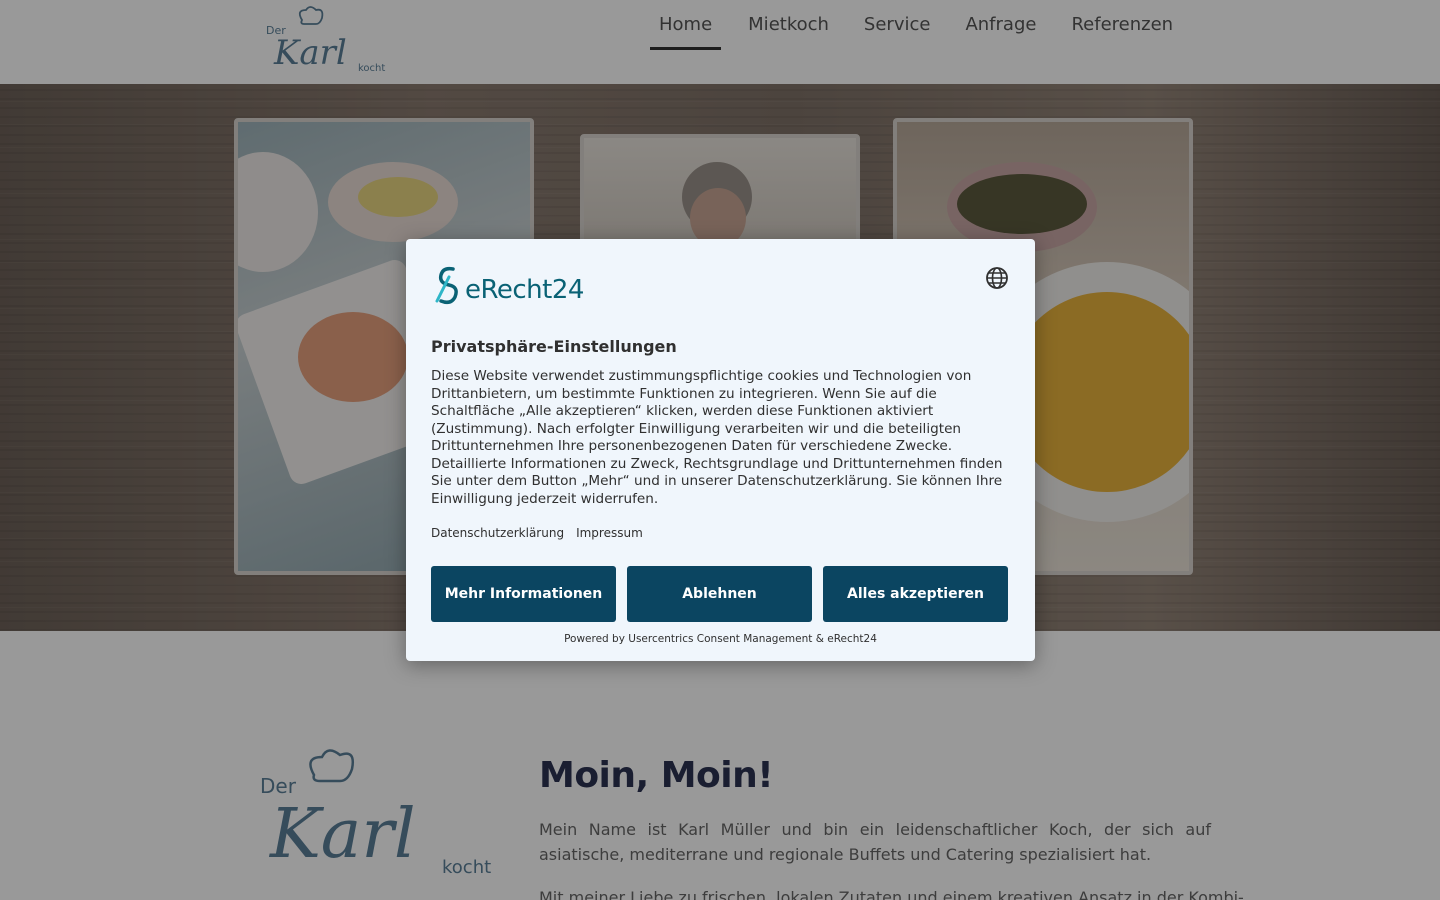 This screenshot has height=900, width=1440. I want to click on consent-links: Datenschutzerklärung Impressum, so click(537, 533).